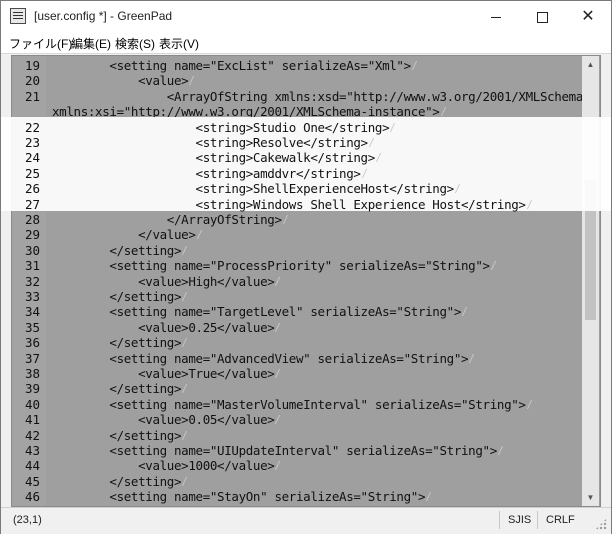 The height and width of the screenshot is (534, 612). I want to click on menu-search: 検索(S), so click(135, 43).